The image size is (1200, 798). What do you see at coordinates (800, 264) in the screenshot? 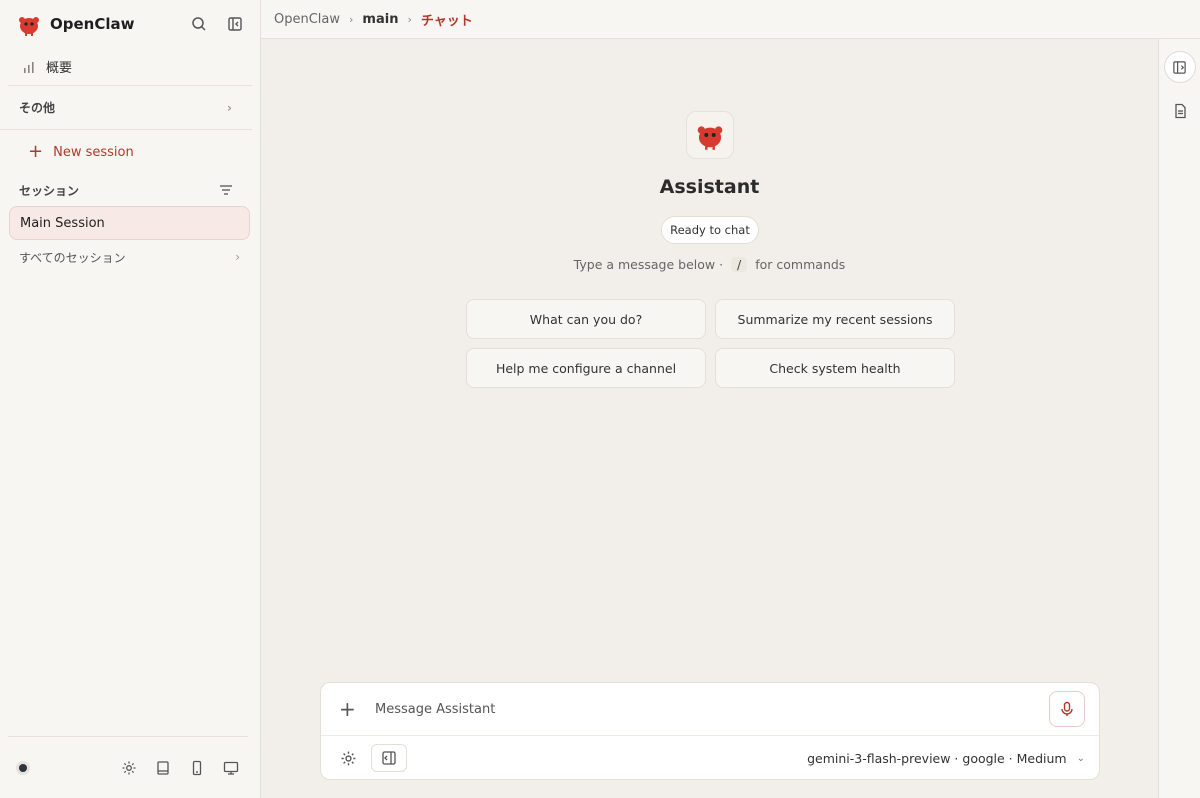
I see `hint-suffix: for commands` at bounding box center [800, 264].